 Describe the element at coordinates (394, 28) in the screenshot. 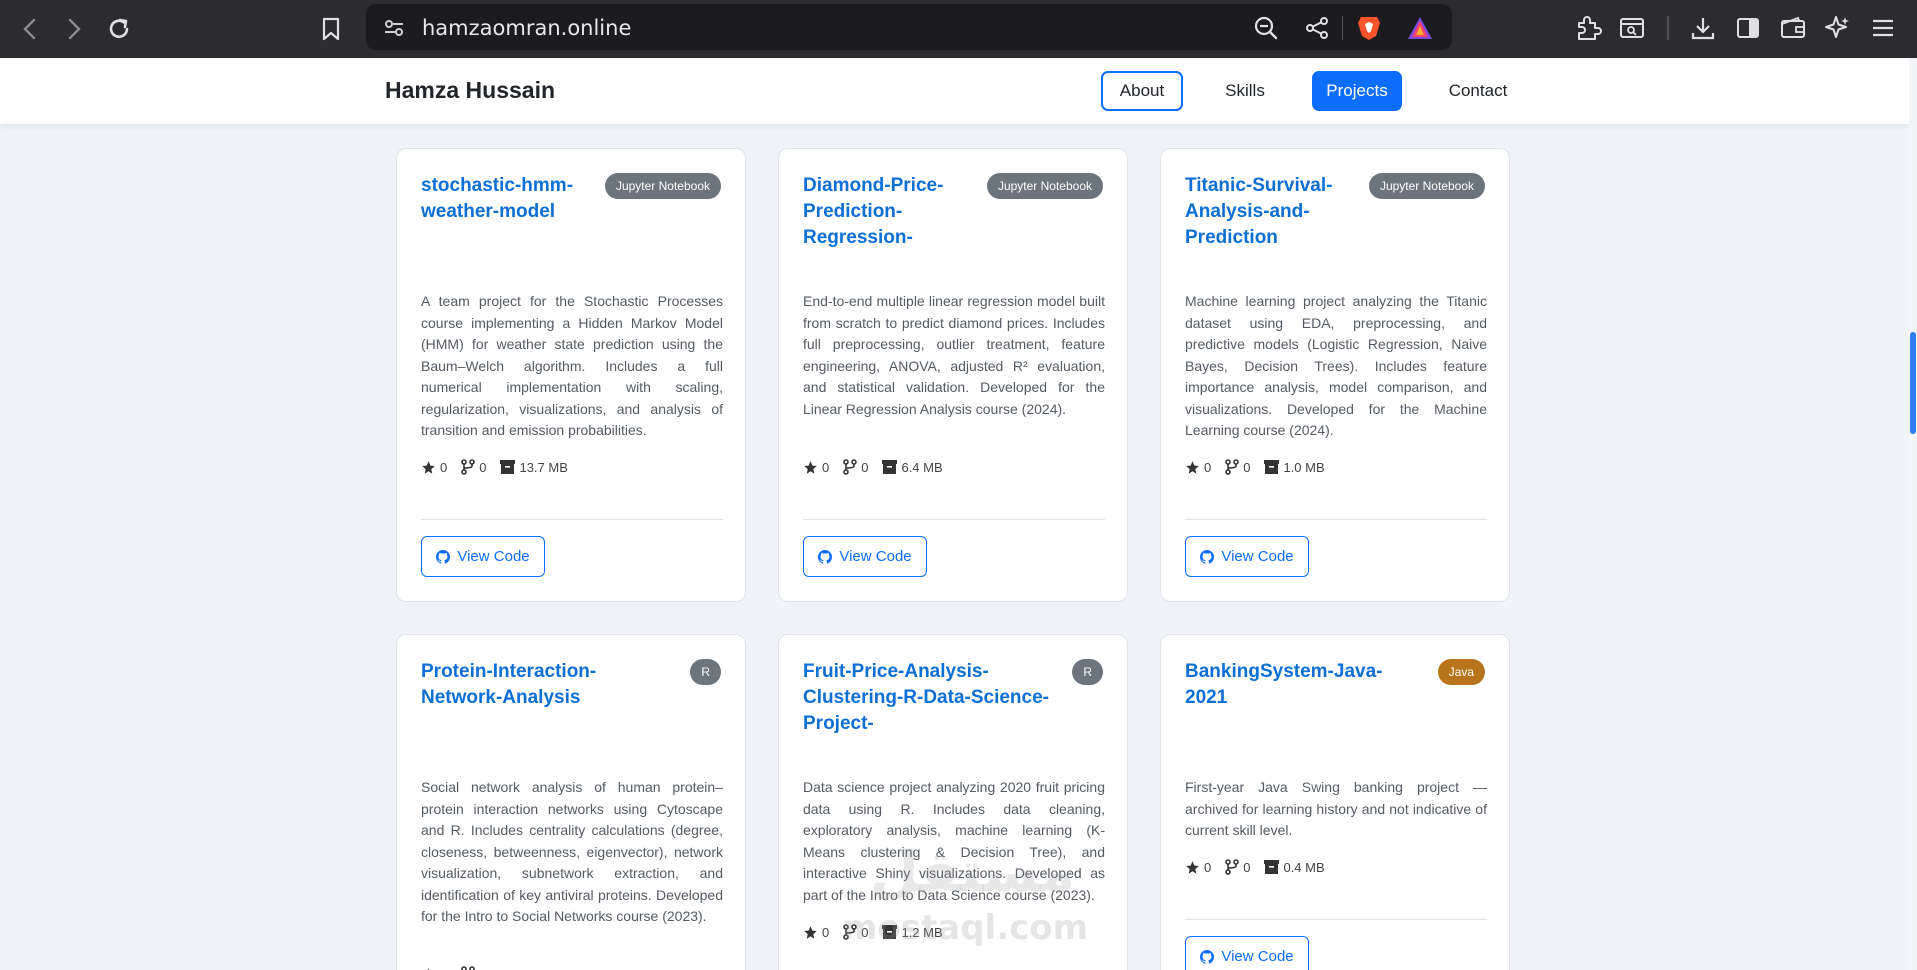

I see `site-settings-icon` at that location.